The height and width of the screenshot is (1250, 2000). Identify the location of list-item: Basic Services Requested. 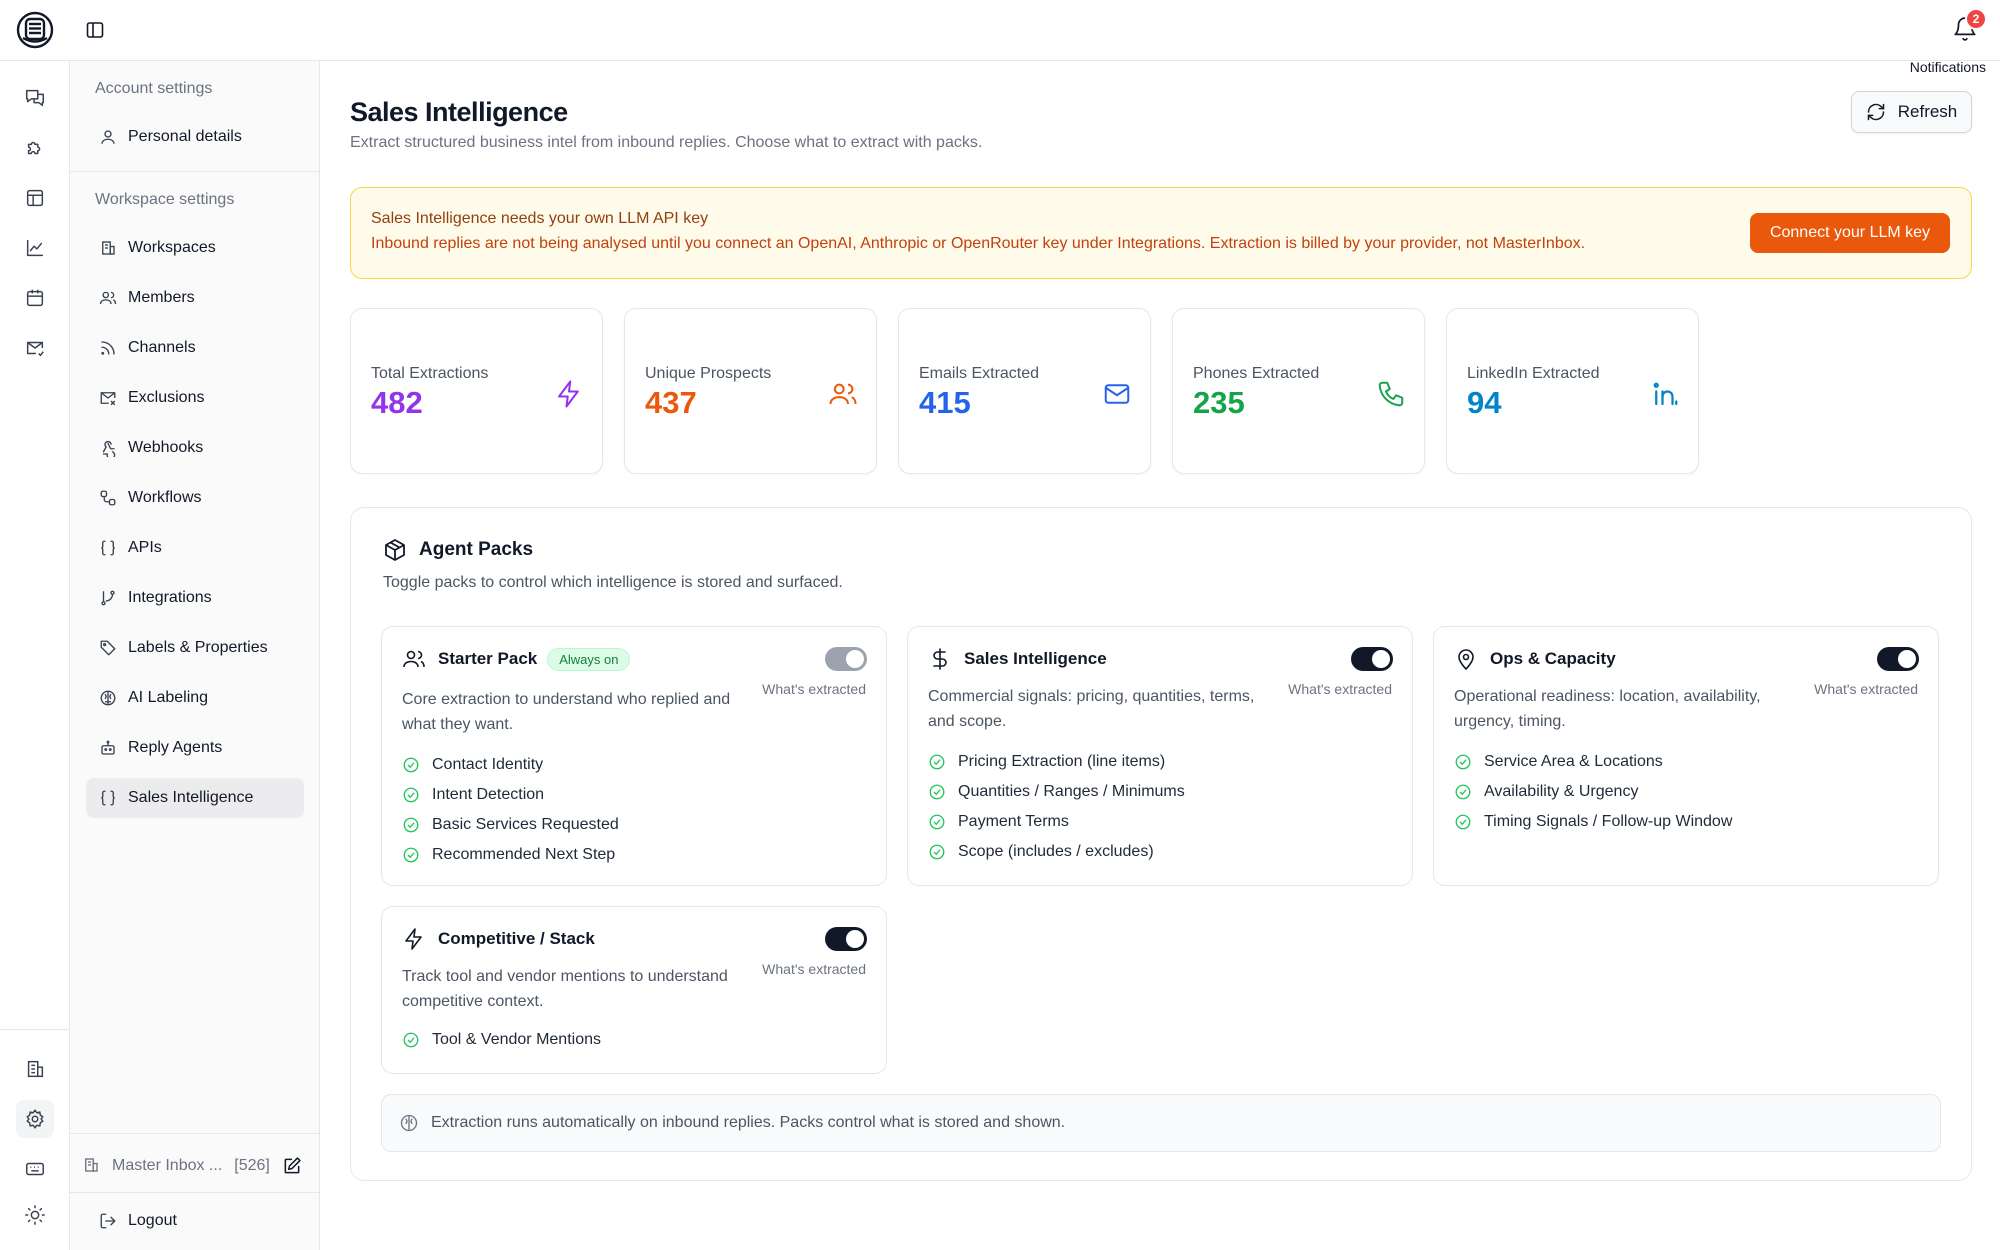
(510, 825).